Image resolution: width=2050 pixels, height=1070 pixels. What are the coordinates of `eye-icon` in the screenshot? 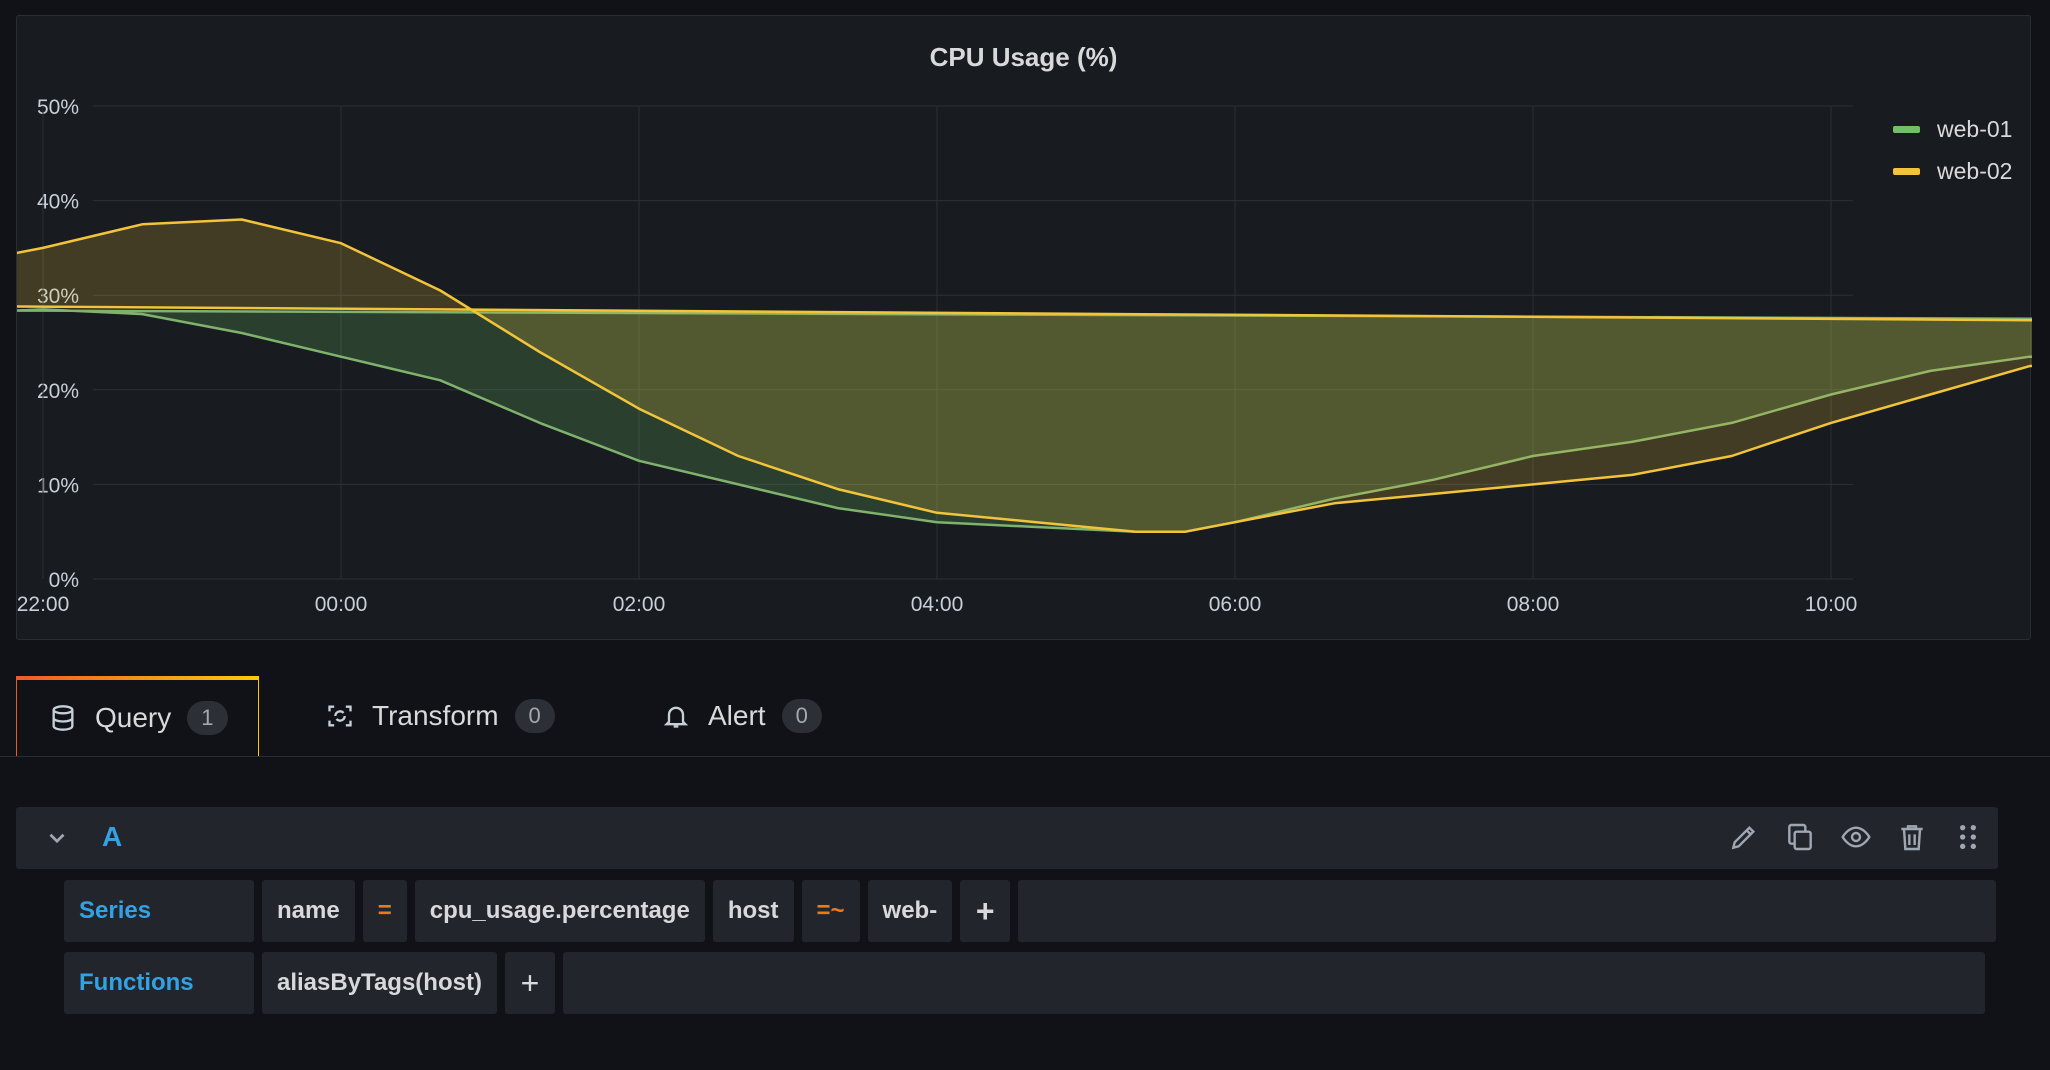 It's located at (1856, 837).